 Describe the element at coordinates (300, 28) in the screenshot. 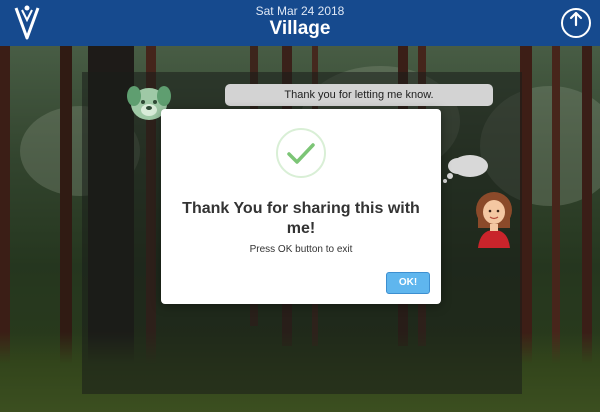

I see `page-title: Village` at that location.